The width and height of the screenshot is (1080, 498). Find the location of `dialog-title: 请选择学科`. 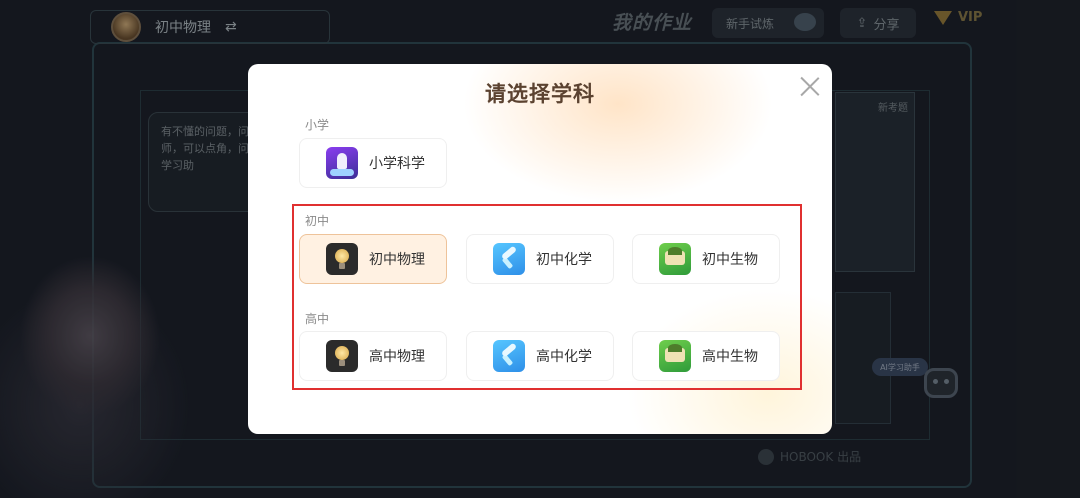

dialog-title: 请选择学科 is located at coordinates (540, 94).